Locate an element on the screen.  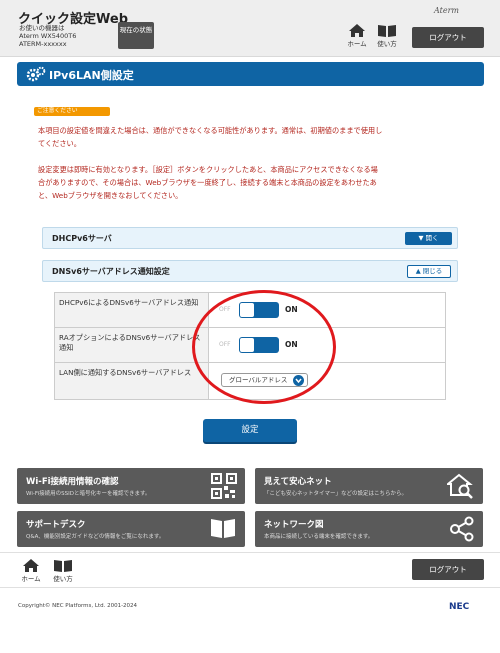
guide-button: 使い方 is located at coordinates (387, 38).